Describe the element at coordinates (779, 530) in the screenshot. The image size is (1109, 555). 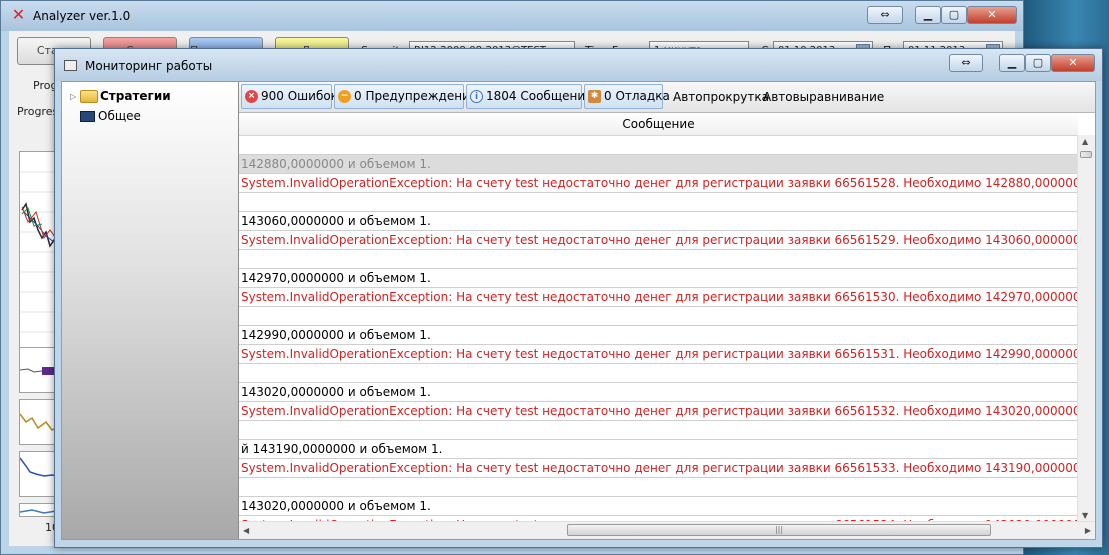
I see `horizontal-scroll-thumb: |||` at that location.